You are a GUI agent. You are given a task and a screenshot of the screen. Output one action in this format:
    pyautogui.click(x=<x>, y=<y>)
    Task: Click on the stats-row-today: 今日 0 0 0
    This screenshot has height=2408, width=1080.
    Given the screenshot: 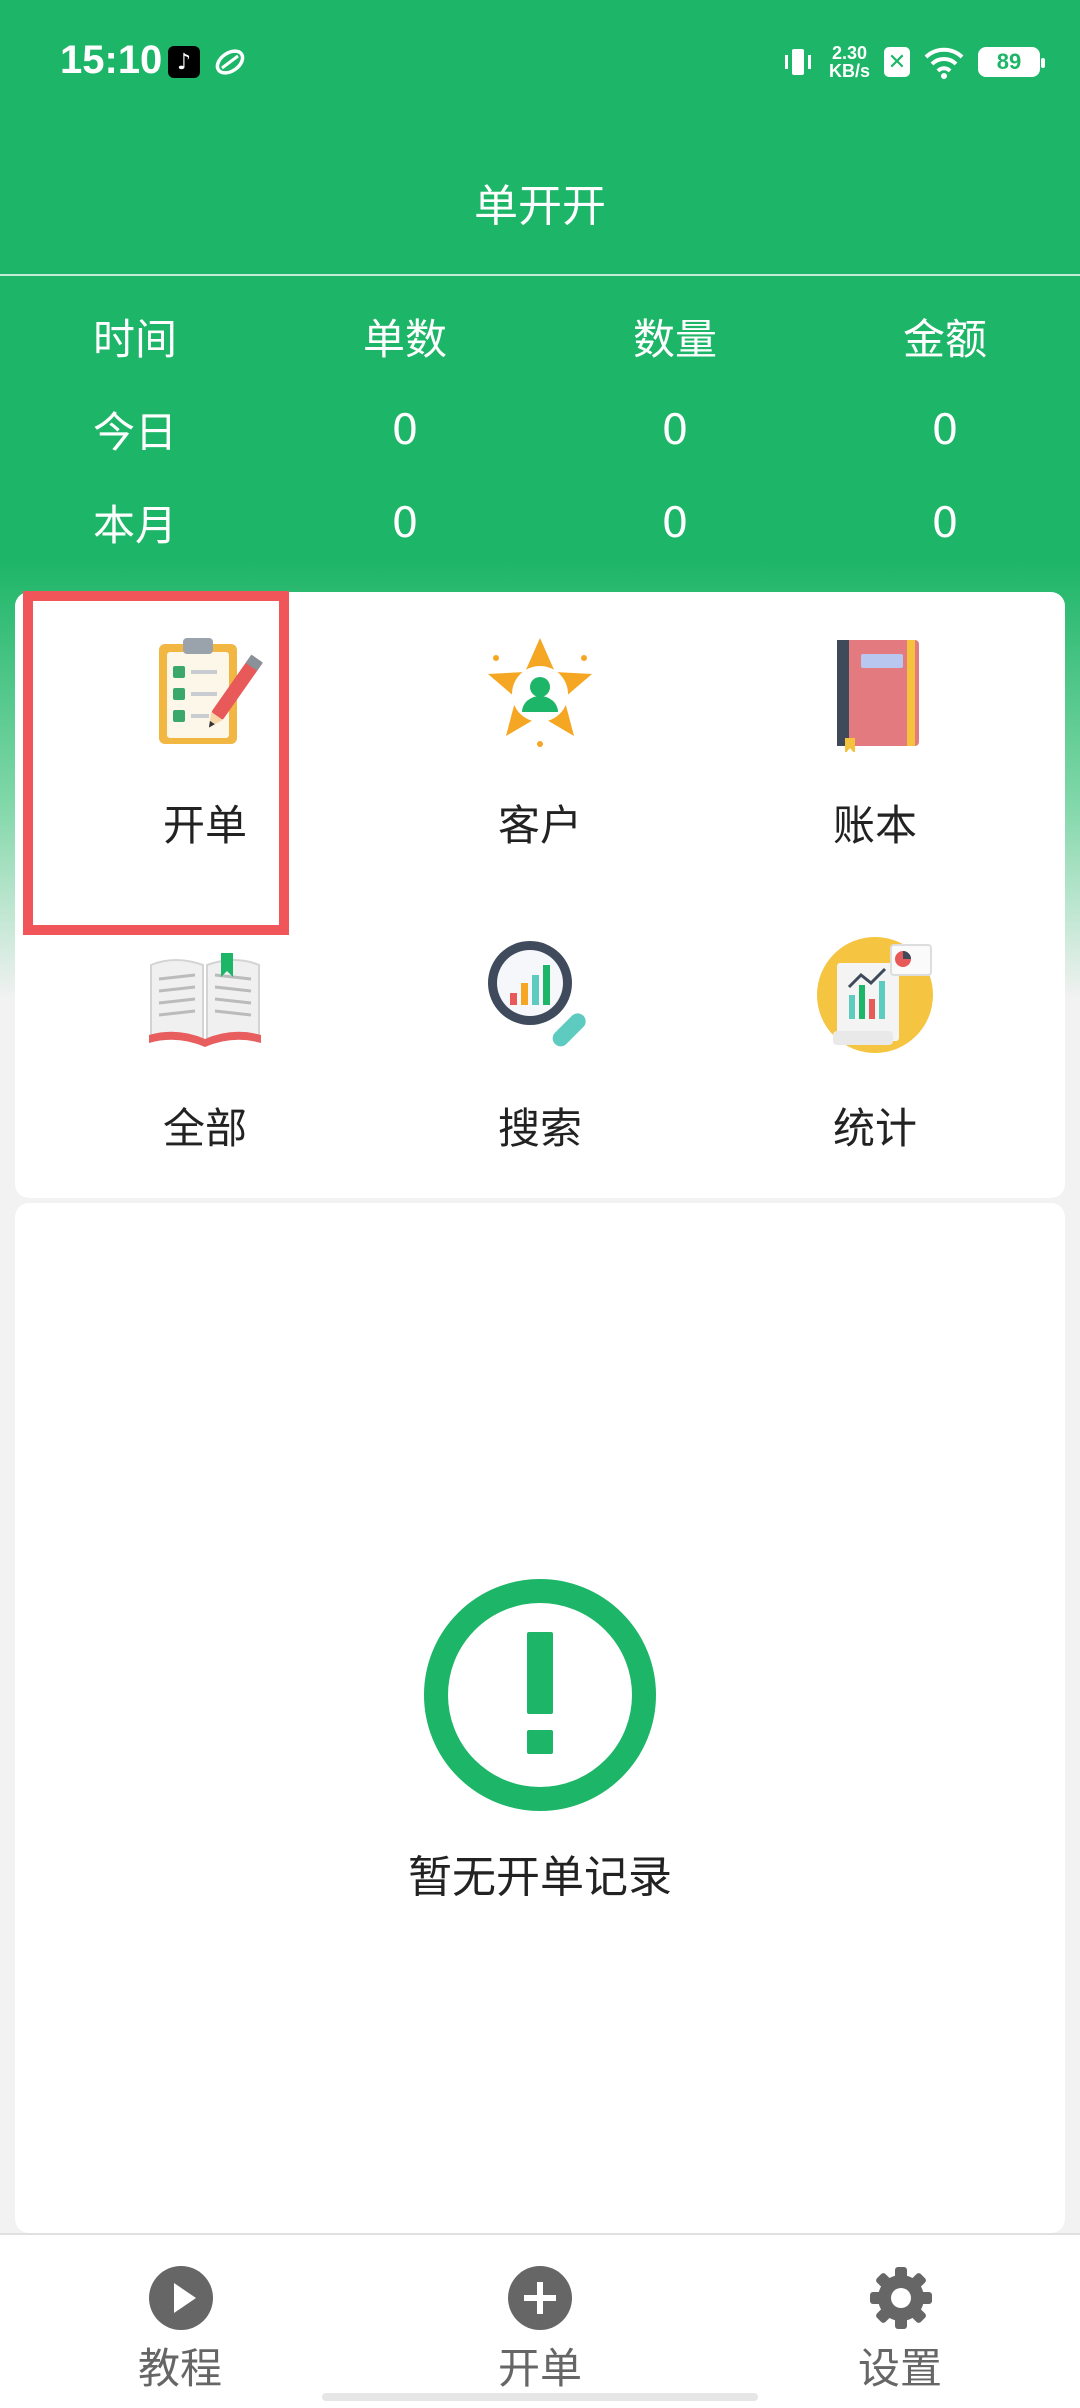 What is the action you would take?
    pyautogui.click(x=540, y=429)
    